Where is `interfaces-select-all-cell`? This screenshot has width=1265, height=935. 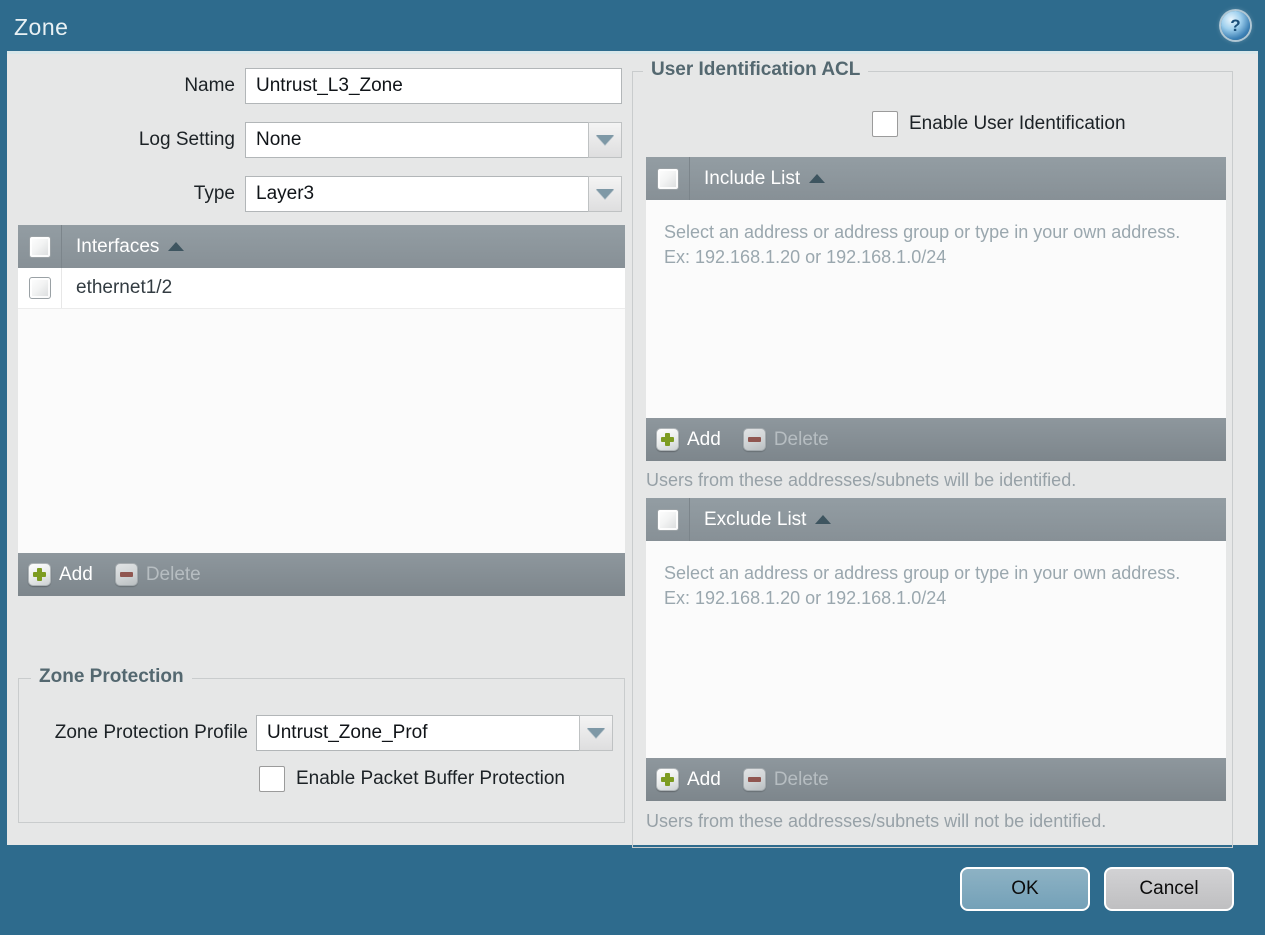
interfaces-select-all-cell is located at coordinates (40, 246).